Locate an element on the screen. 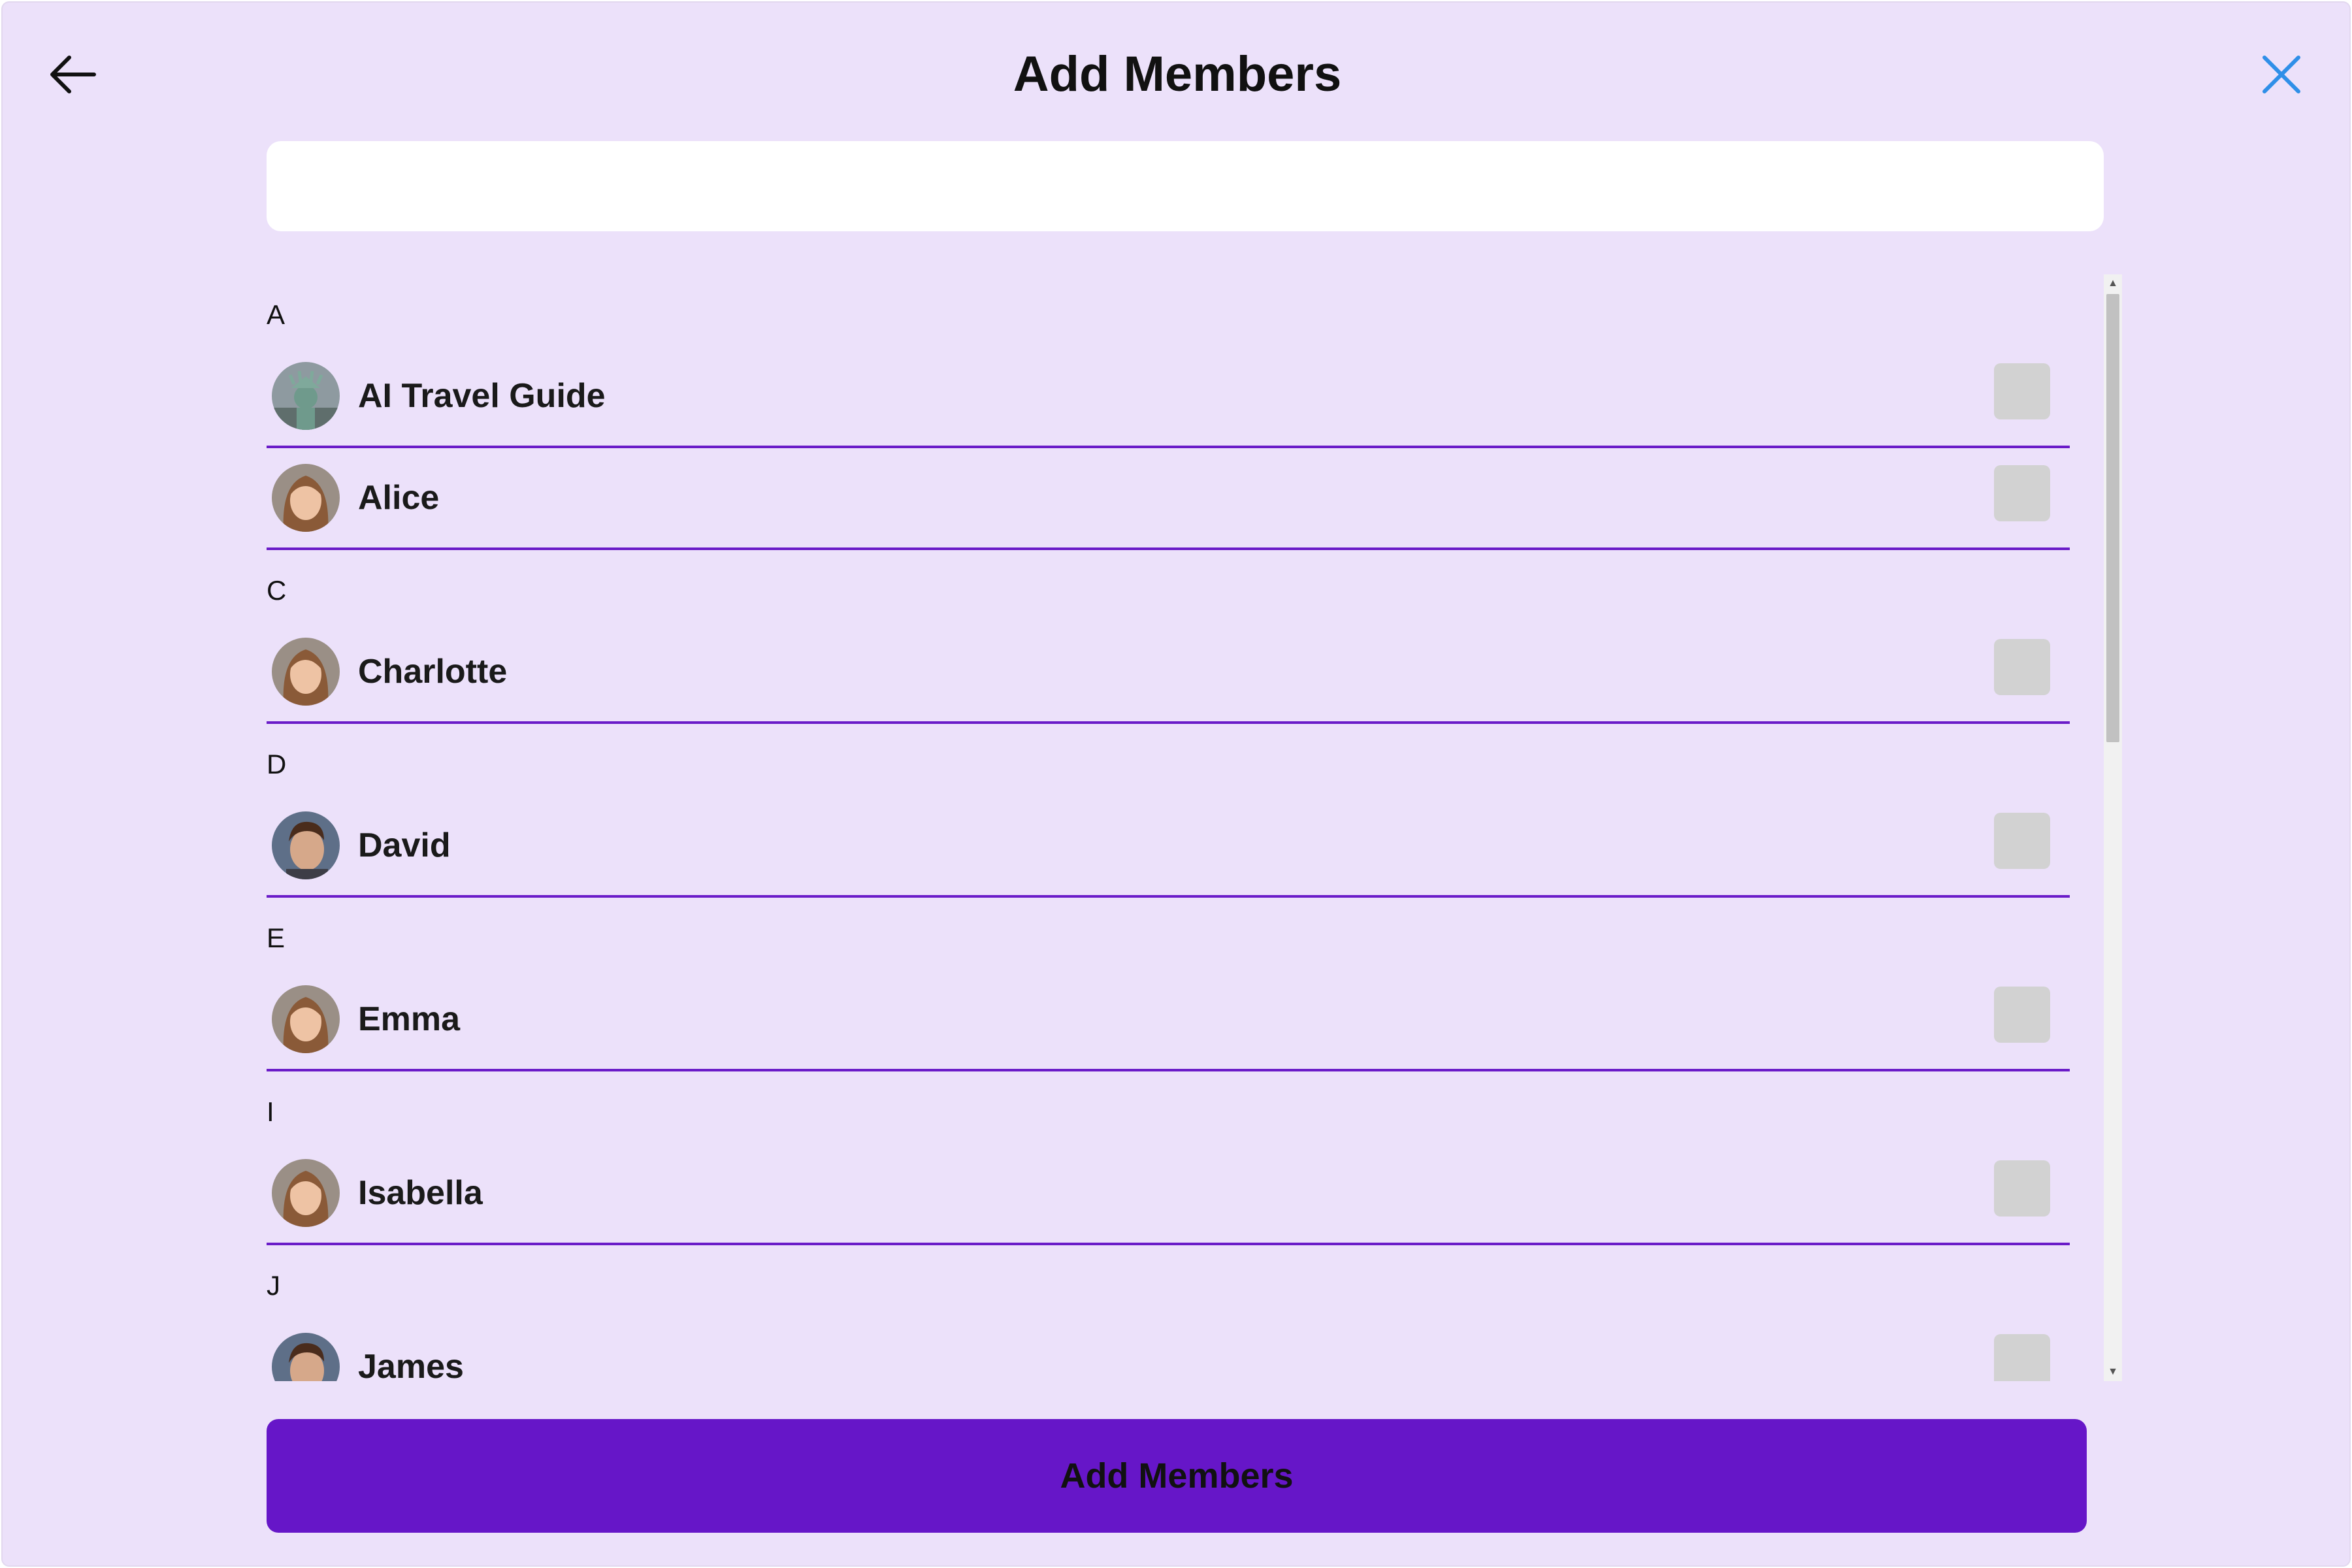 This screenshot has width=2352, height=1568. add-members-button: Add Members is located at coordinates (1177, 1476).